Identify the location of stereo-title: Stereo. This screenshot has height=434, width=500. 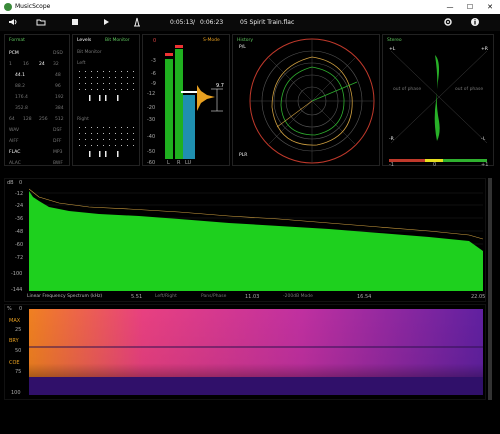
(394, 40).